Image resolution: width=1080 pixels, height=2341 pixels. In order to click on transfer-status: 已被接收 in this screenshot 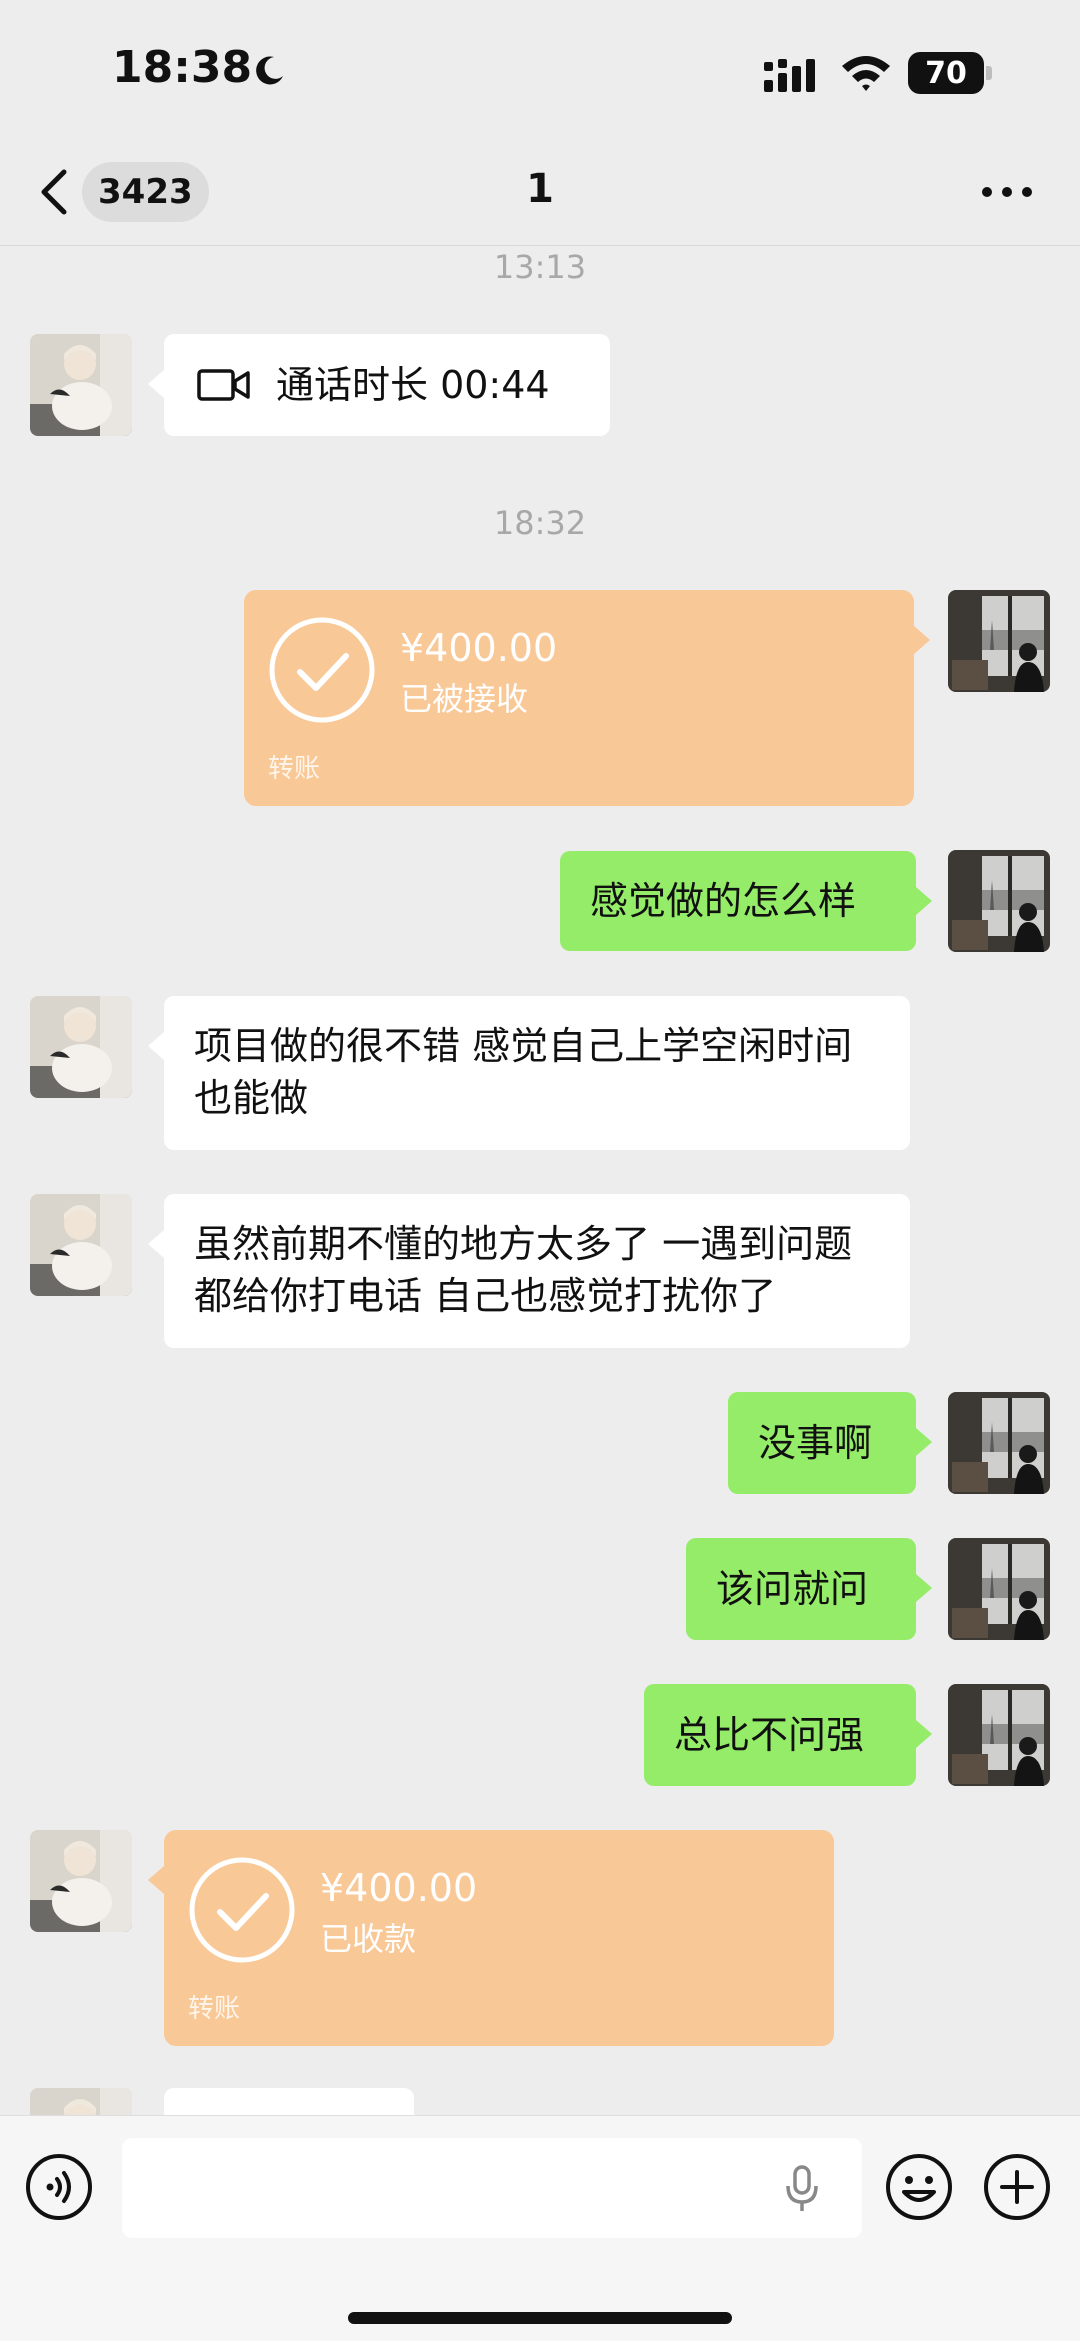, I will do `click(464, 699)`.